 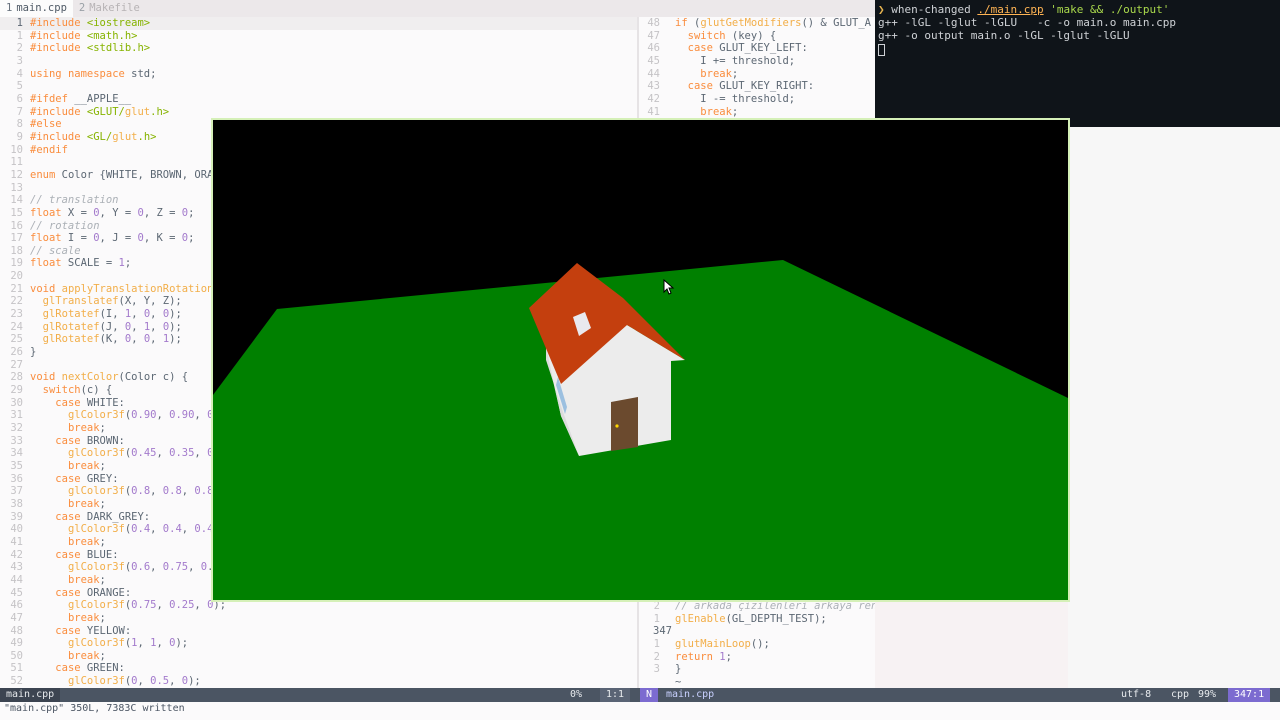 What do you see at coordinates (318, 61) in the screenshot?
I see `code-line: 3` at bounding box center [318, 61].